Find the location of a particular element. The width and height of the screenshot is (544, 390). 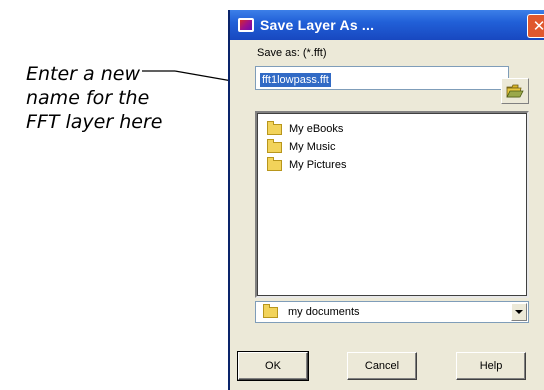

help-button: Help is located at coordinates (491, 366).